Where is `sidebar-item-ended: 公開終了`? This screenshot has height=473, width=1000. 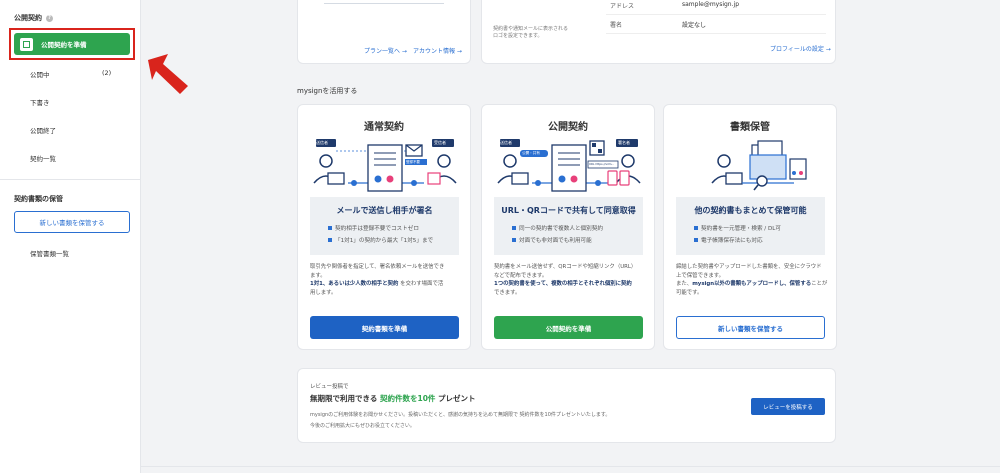
sidebar-item-ended: 公開終了 is located at coordinates (43, 130).